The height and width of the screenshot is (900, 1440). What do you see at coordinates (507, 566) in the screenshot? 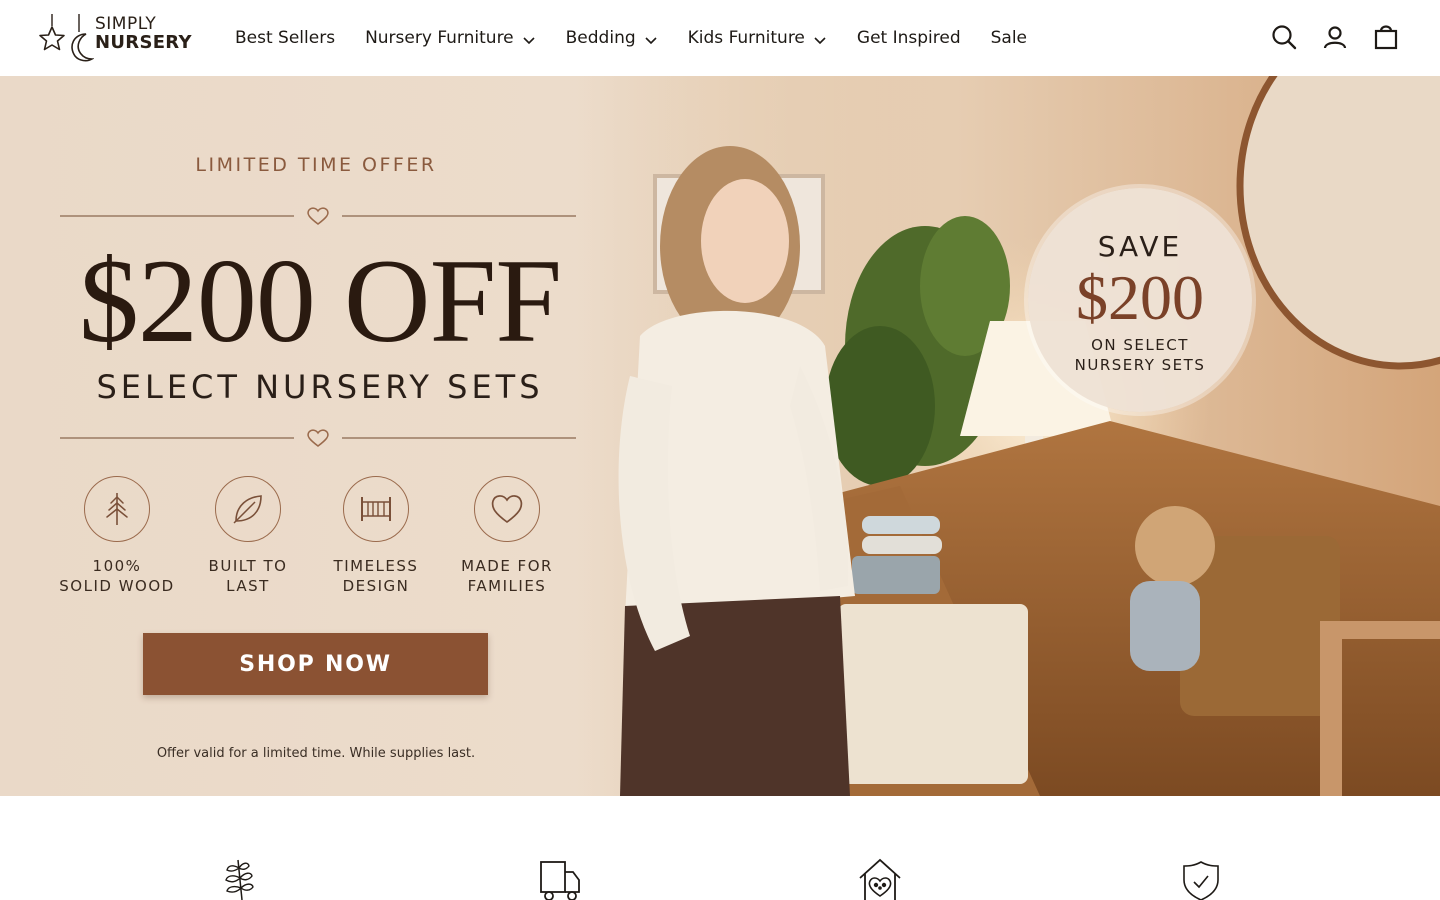
I see `feature-label-line1: MADE FOR` at bounding box center [507, 566].